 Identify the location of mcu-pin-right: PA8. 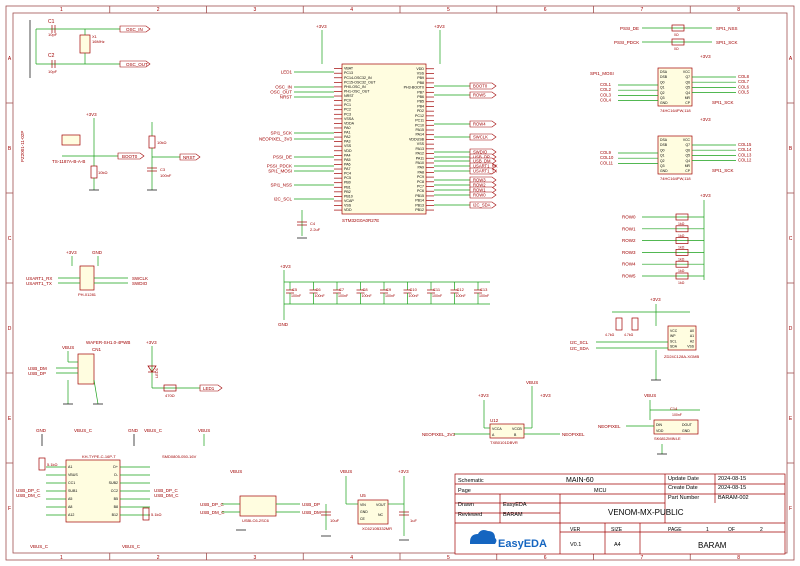
(420, 172).